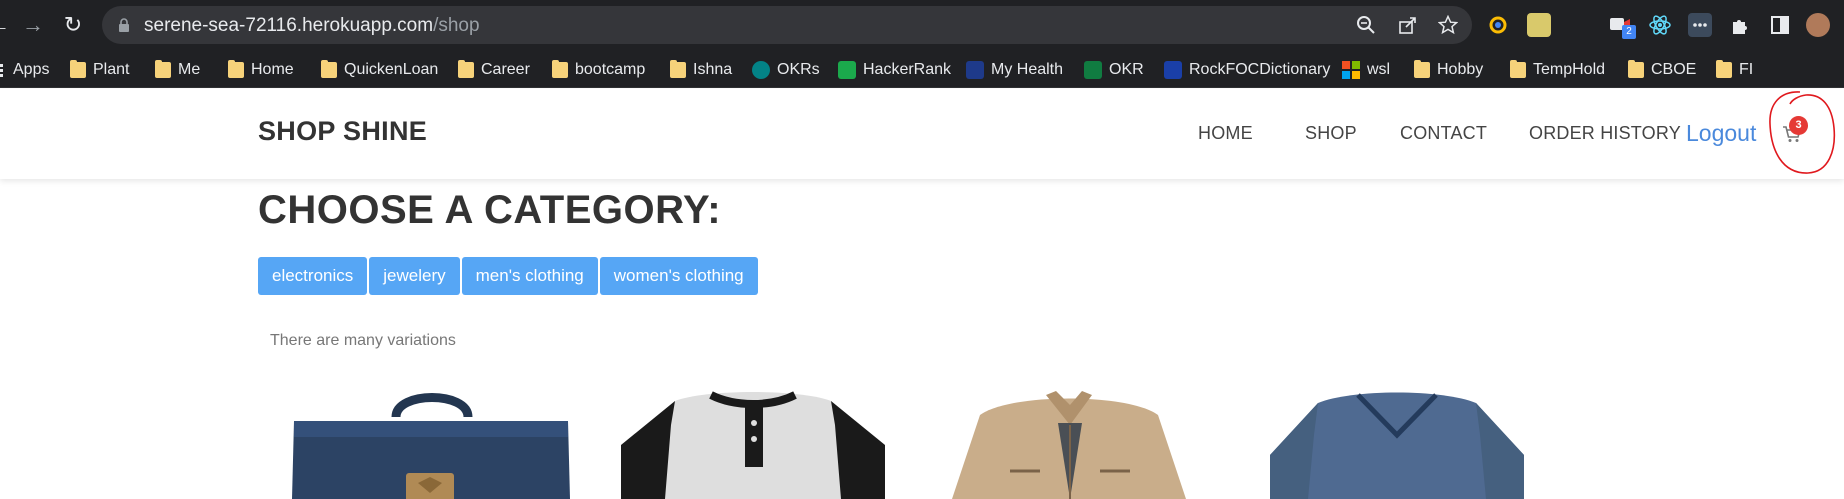 This screenshot has width=1844, height=499. I want to click on category-womens-clothing-button: women's clothing, so click(678, 276).